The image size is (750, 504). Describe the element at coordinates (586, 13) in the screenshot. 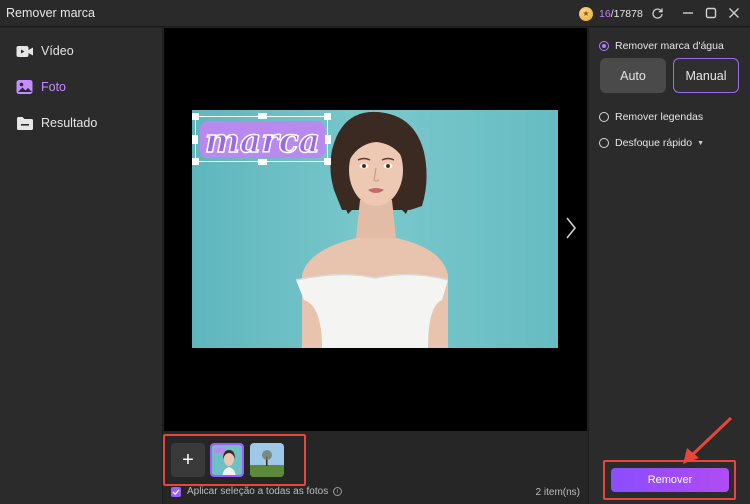

I see `coin-icon: ★` at that location.